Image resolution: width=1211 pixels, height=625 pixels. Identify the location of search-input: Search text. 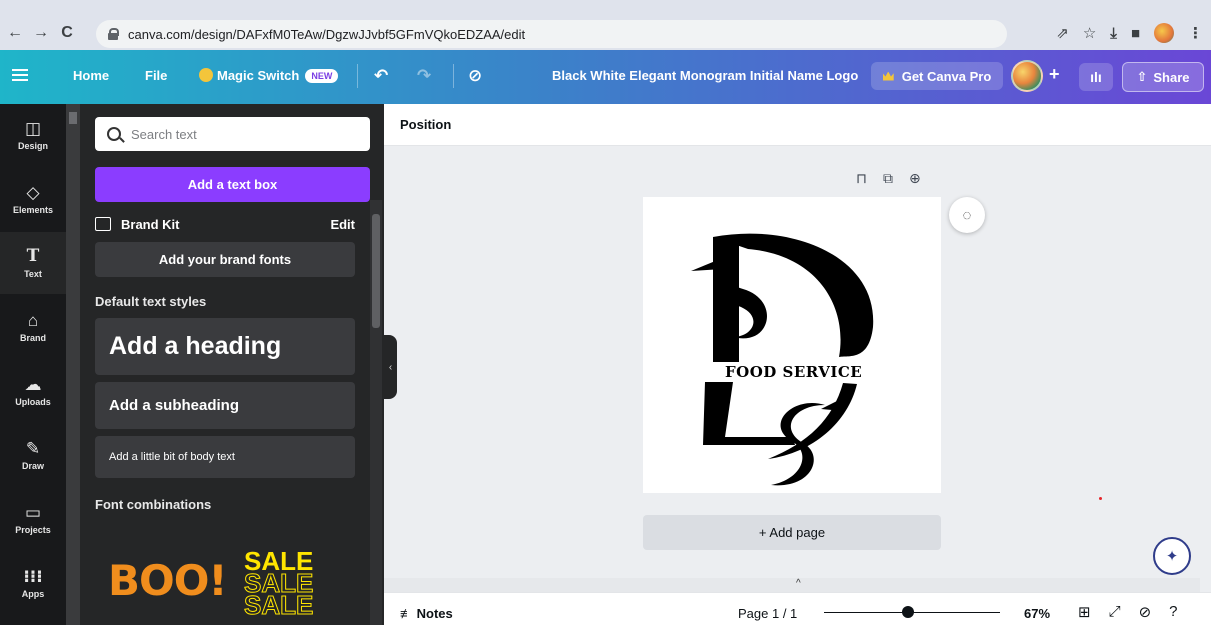
(232, 134).